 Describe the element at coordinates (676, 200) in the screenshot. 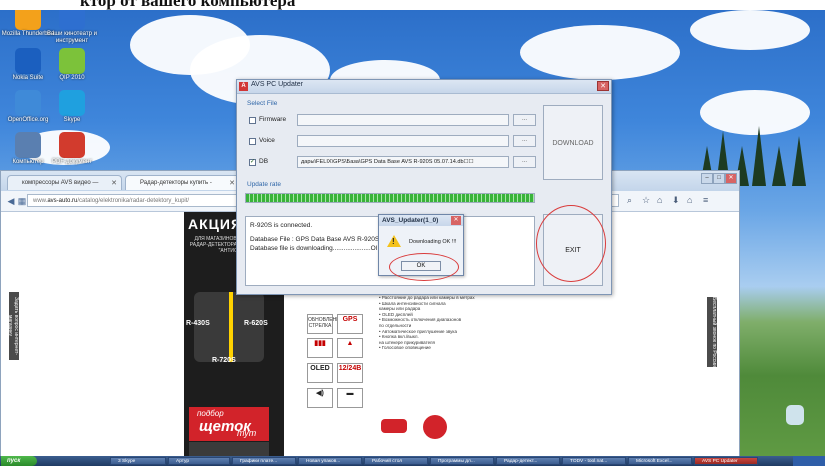

I see `download-icon: ⬇` at that location.